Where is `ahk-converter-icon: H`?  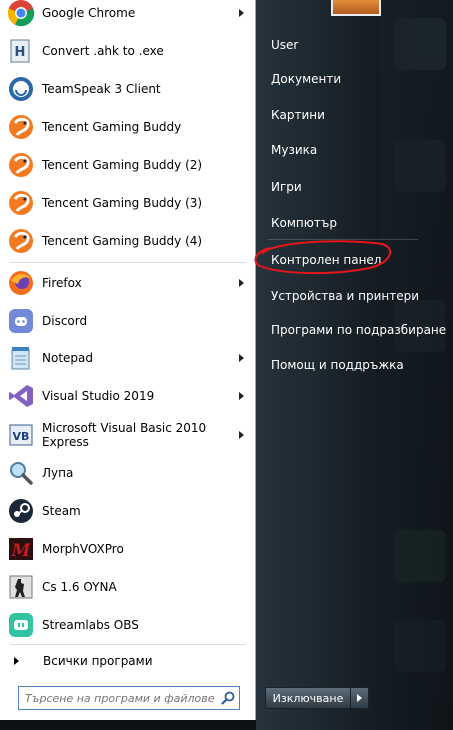 ahk-converter-icon: H is located at coordinates (21, 51).